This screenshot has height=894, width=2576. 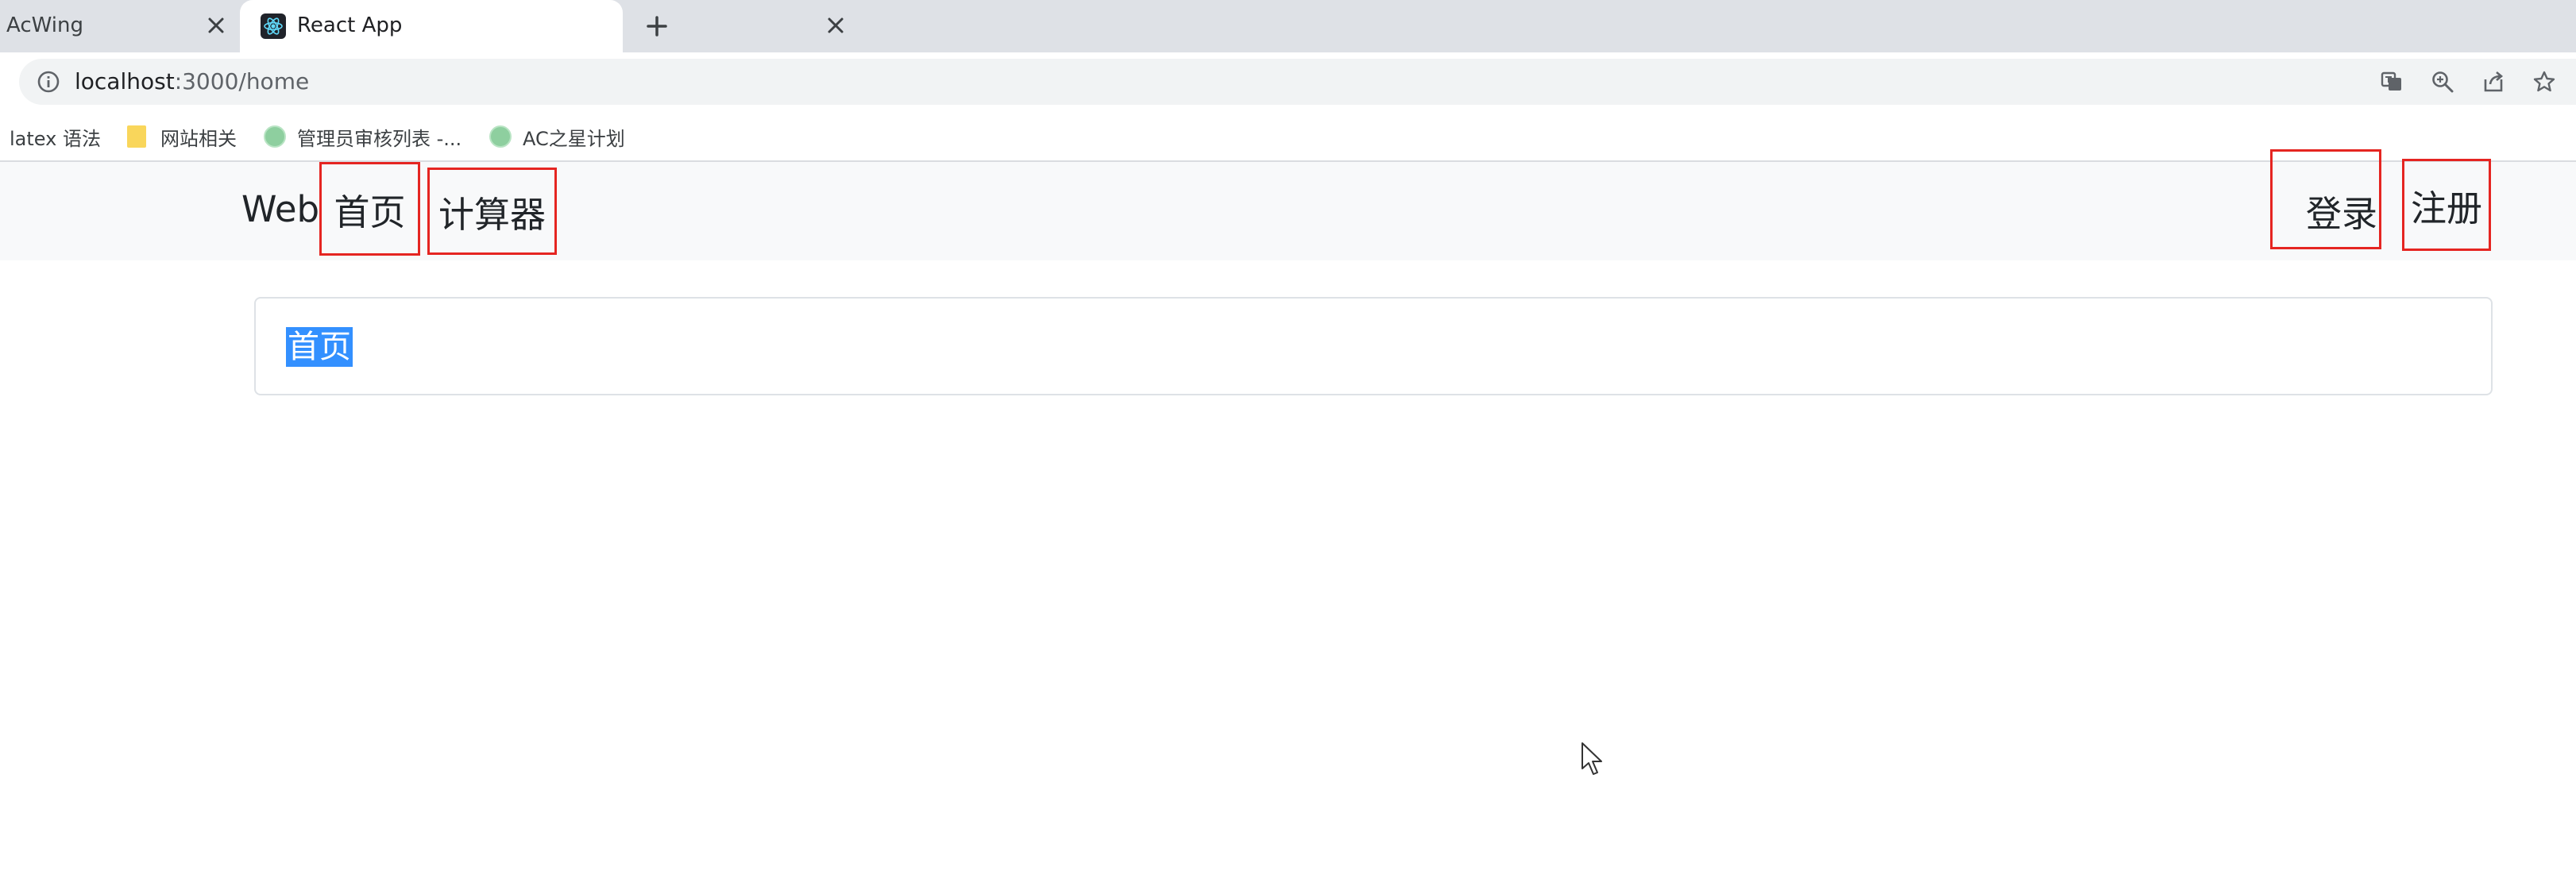 What do you see at coordinates (198, 138) in the screenshot?
I see `bookmark-label: 网站相关` at bounding box center [198, 138].